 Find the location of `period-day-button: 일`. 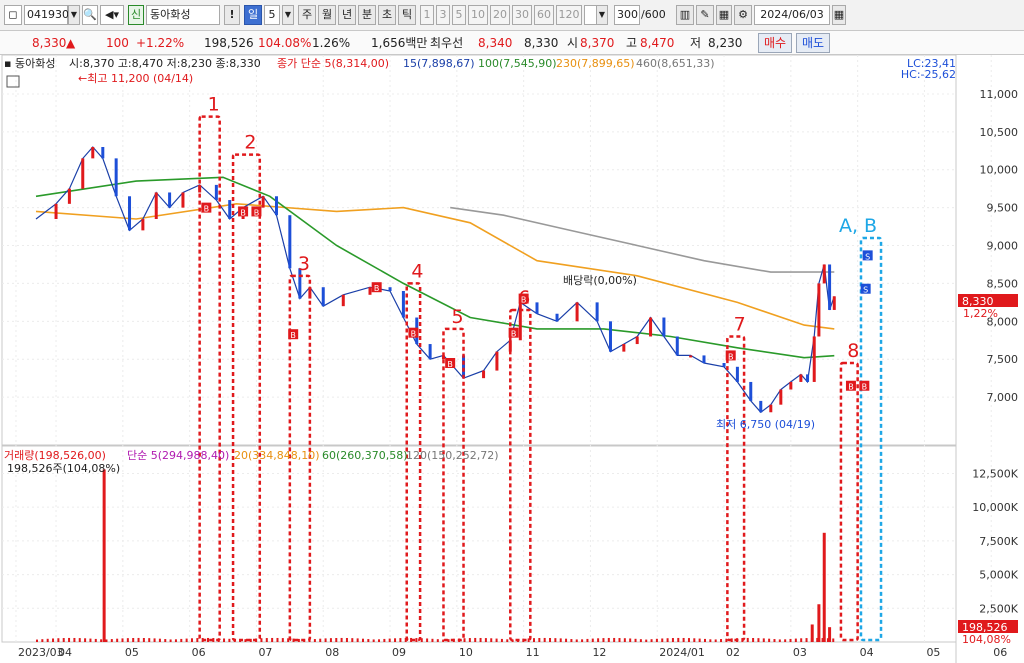

period-day-button: 일 is located at coordinates (253, 15).